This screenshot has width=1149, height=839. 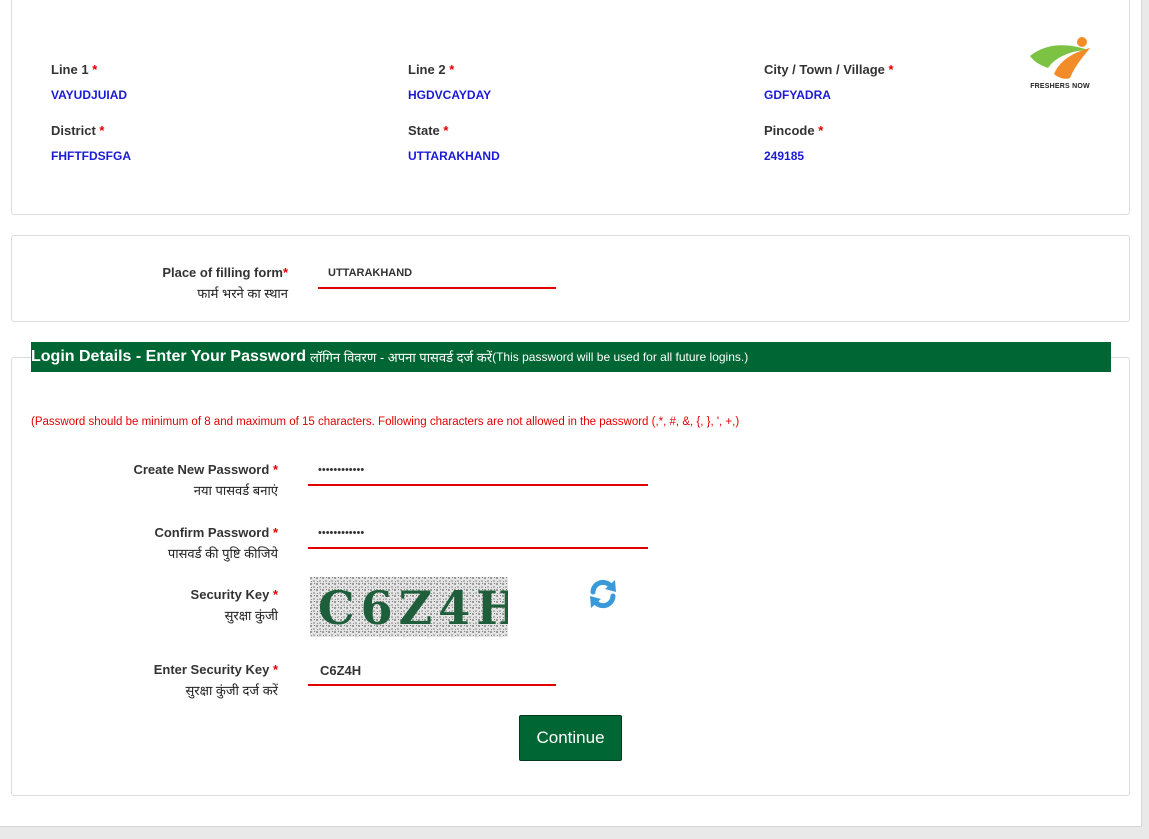 I want to click on enter-key-hindi: सुरक्षा कुंजी दर्ज करें, so click(x=231, y=690).